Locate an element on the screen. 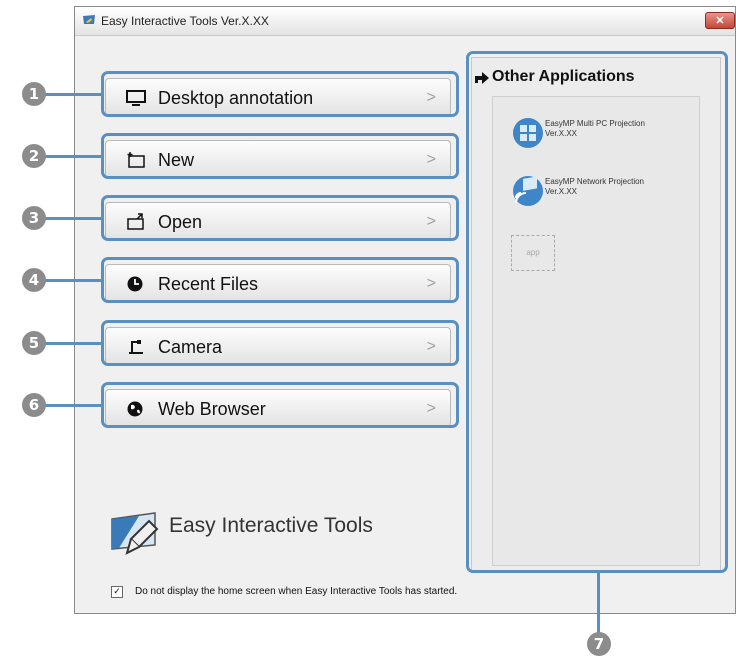 The image size is (736, 662). callout-badge-7: 7 is located at coordinates (599, 644).